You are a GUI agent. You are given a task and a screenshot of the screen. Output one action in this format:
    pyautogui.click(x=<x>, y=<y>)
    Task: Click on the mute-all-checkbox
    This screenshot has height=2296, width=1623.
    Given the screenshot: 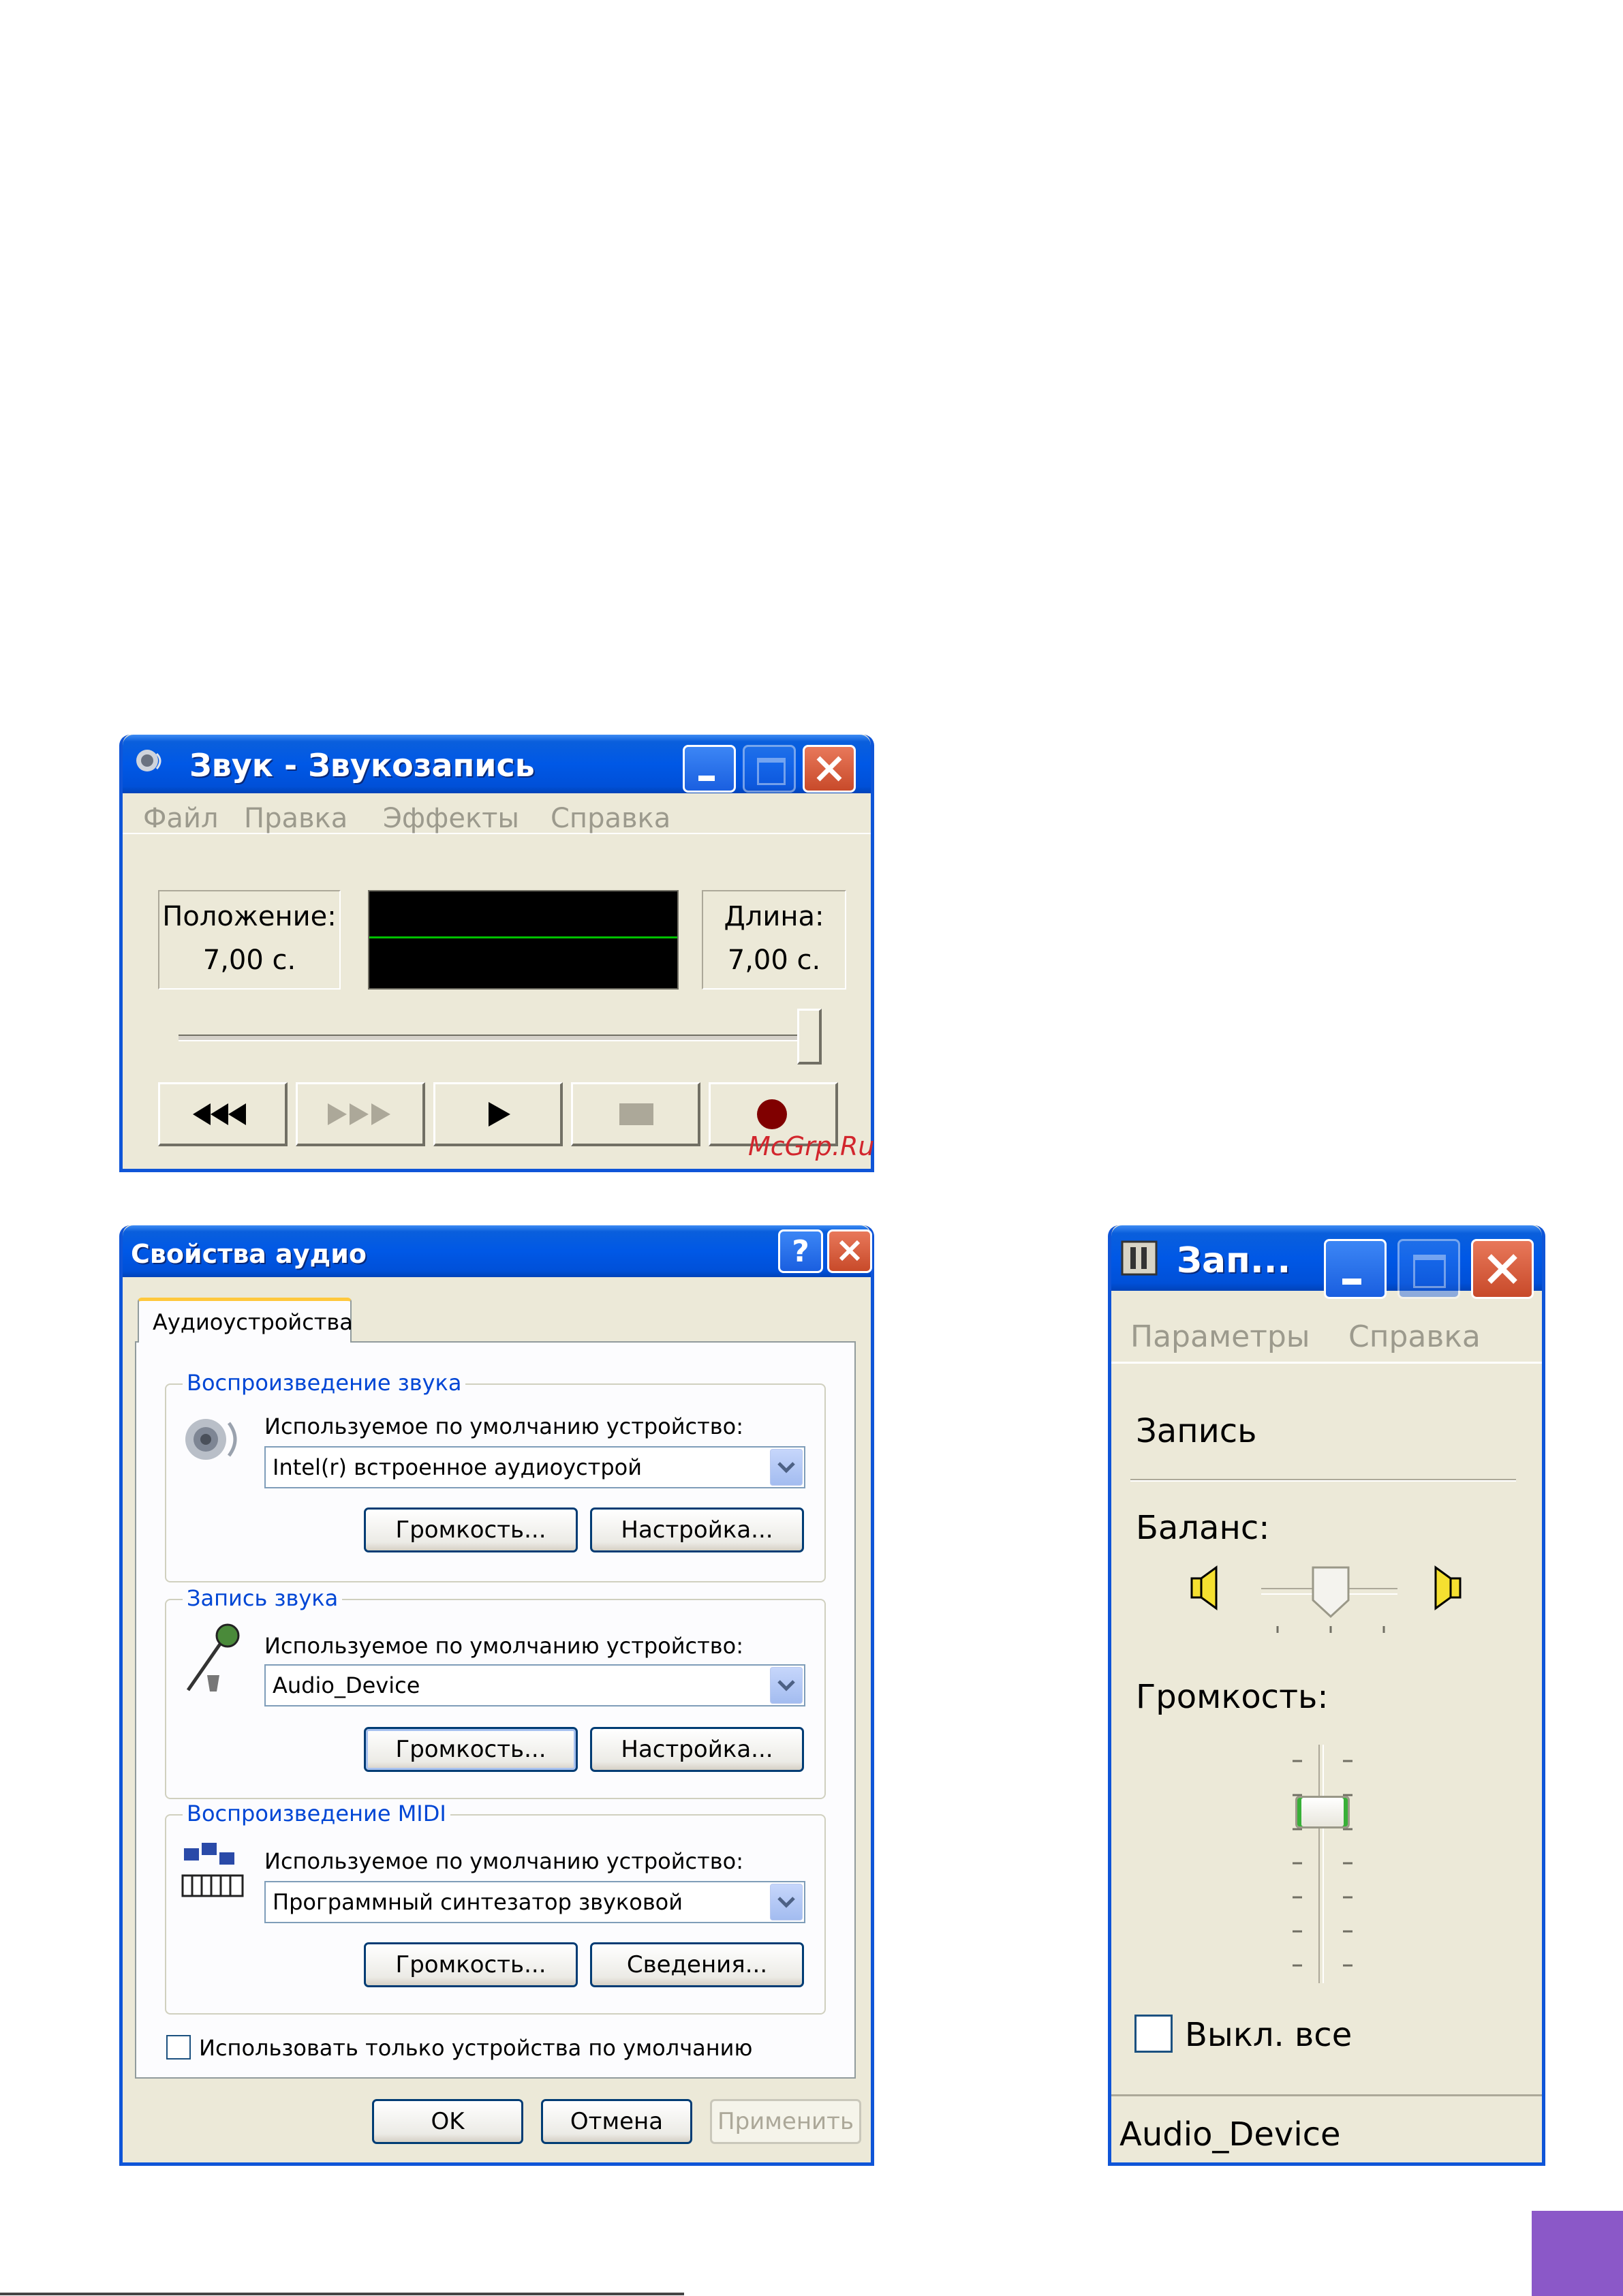 What is the action you would take?
    pyautogui.click(x=1153, y=2034)
    